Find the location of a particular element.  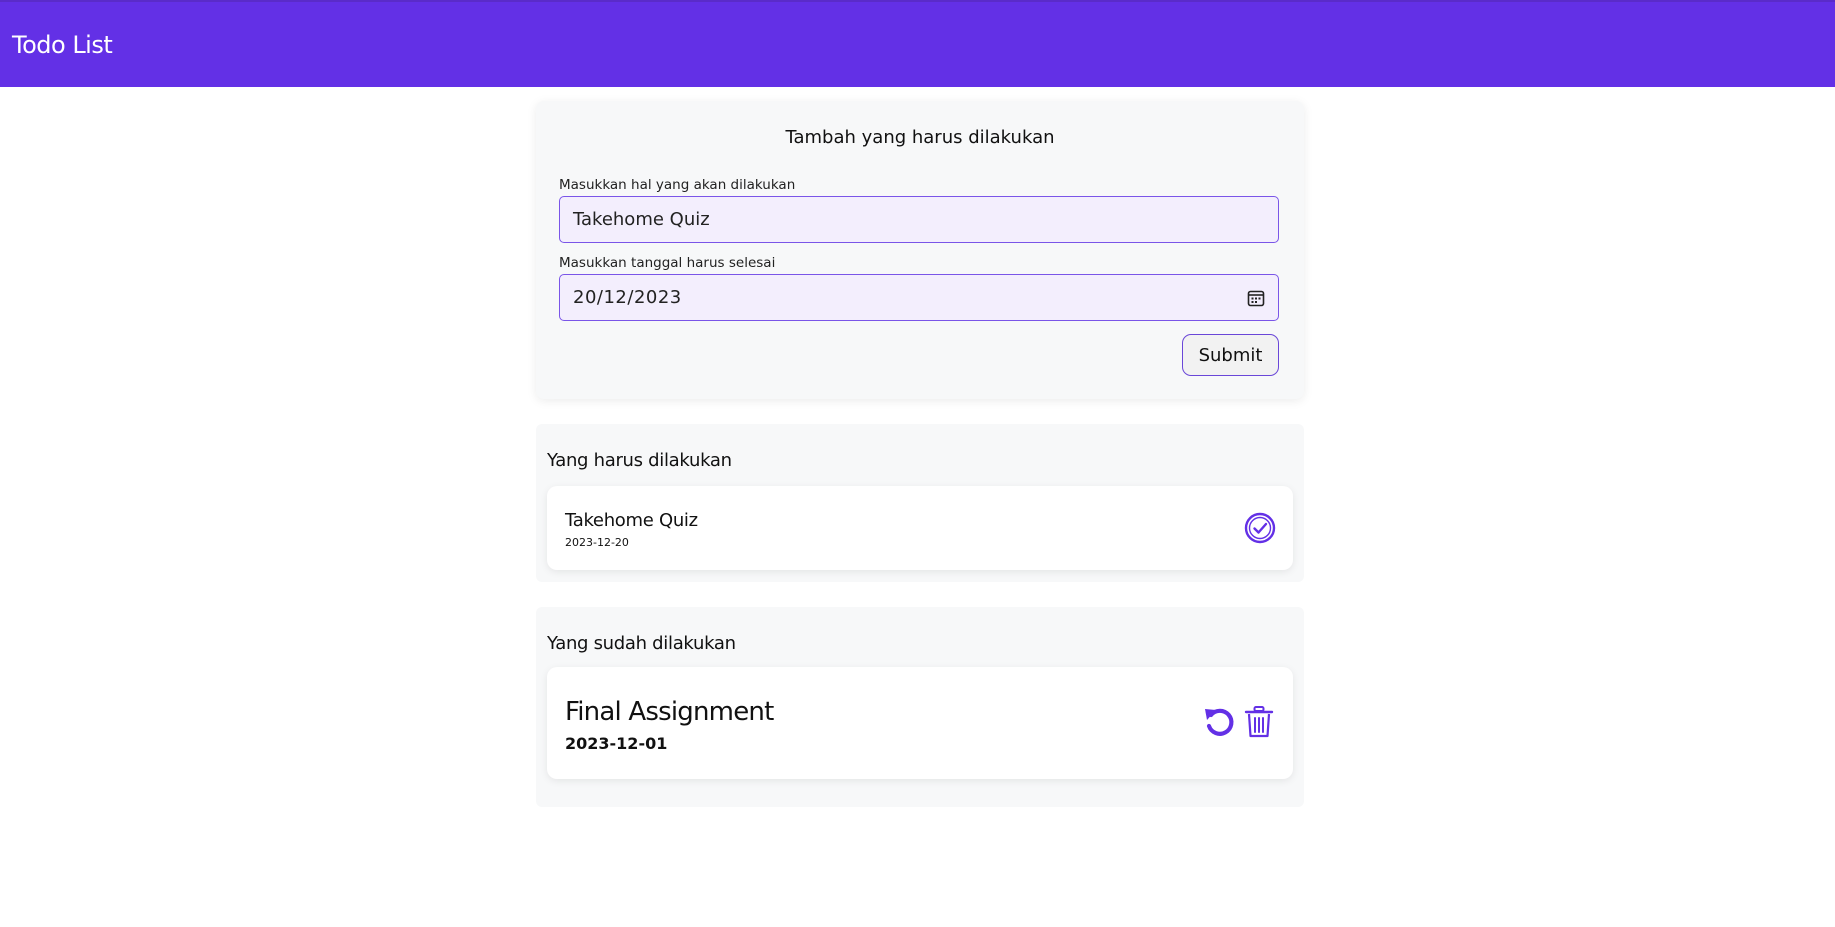

done-item-date: 2023-12-01 is located at coordinates (616, 743).